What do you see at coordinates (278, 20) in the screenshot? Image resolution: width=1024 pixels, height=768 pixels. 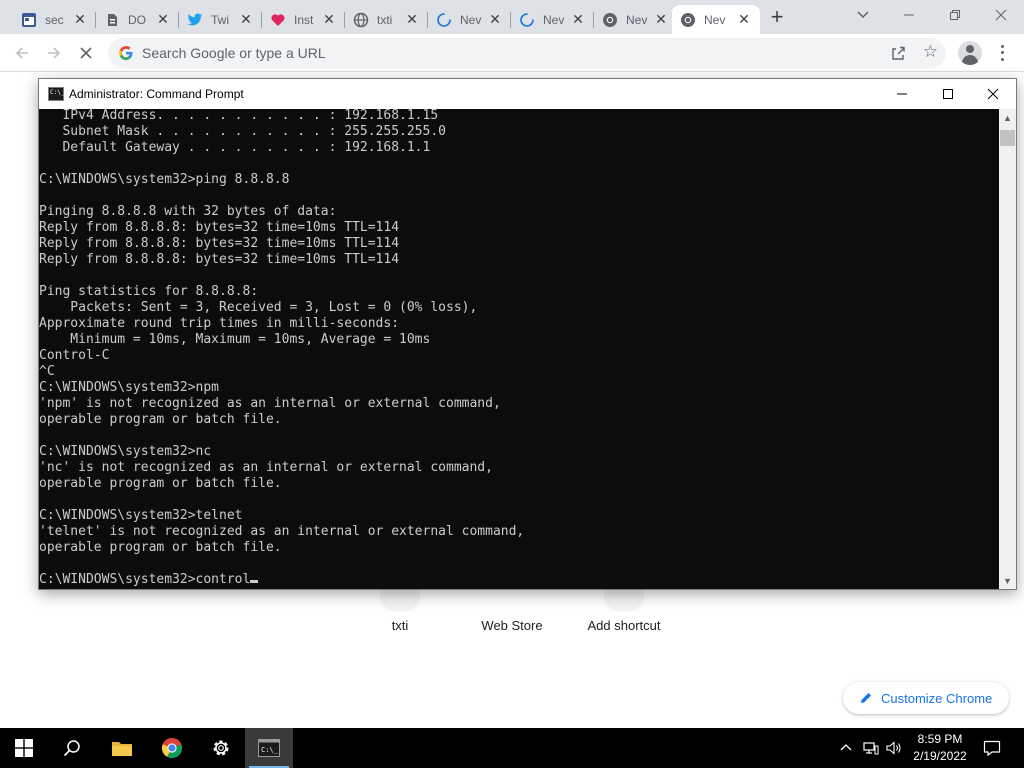 I see `heart-icon` at bounding box center [278, 20].